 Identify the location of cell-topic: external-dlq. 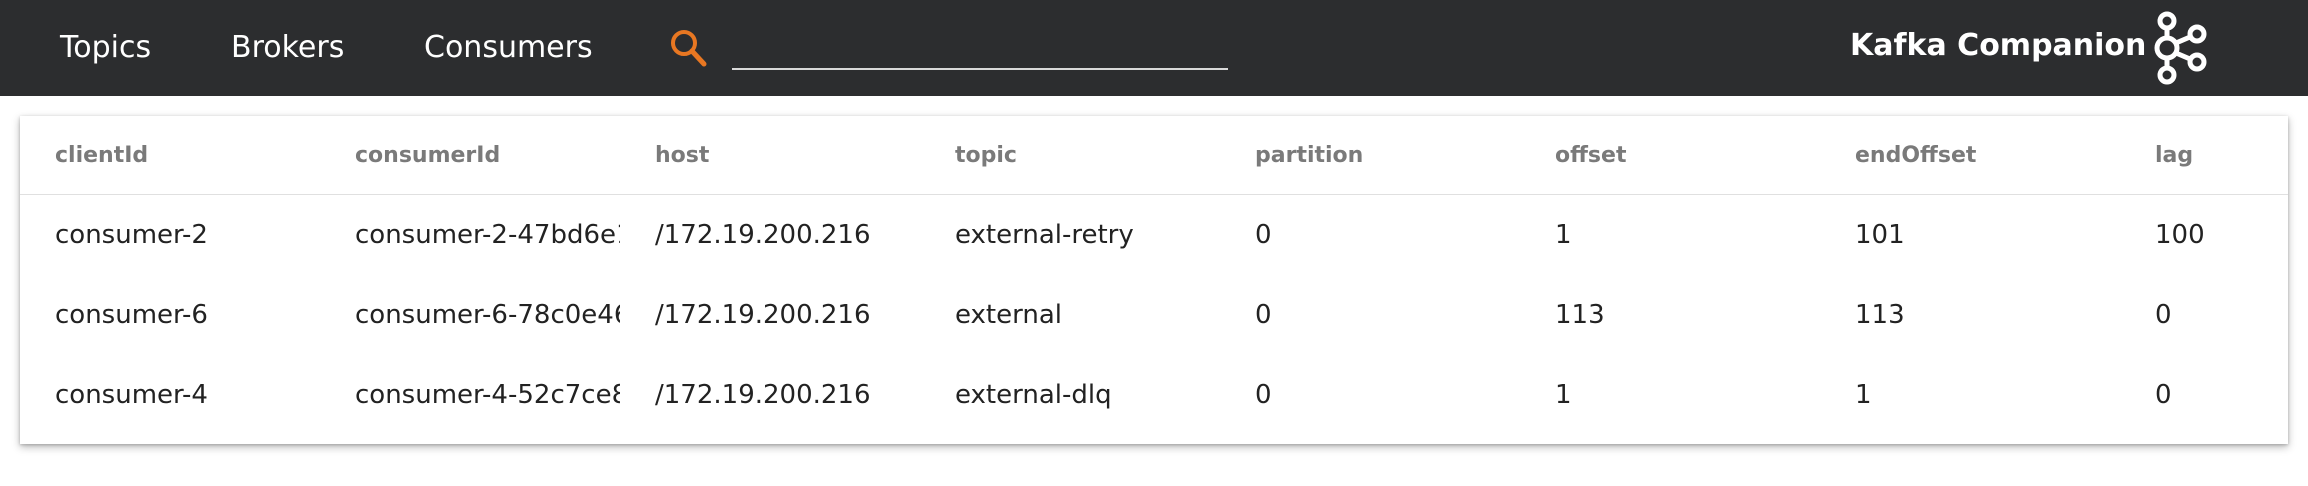
(1033, 395).